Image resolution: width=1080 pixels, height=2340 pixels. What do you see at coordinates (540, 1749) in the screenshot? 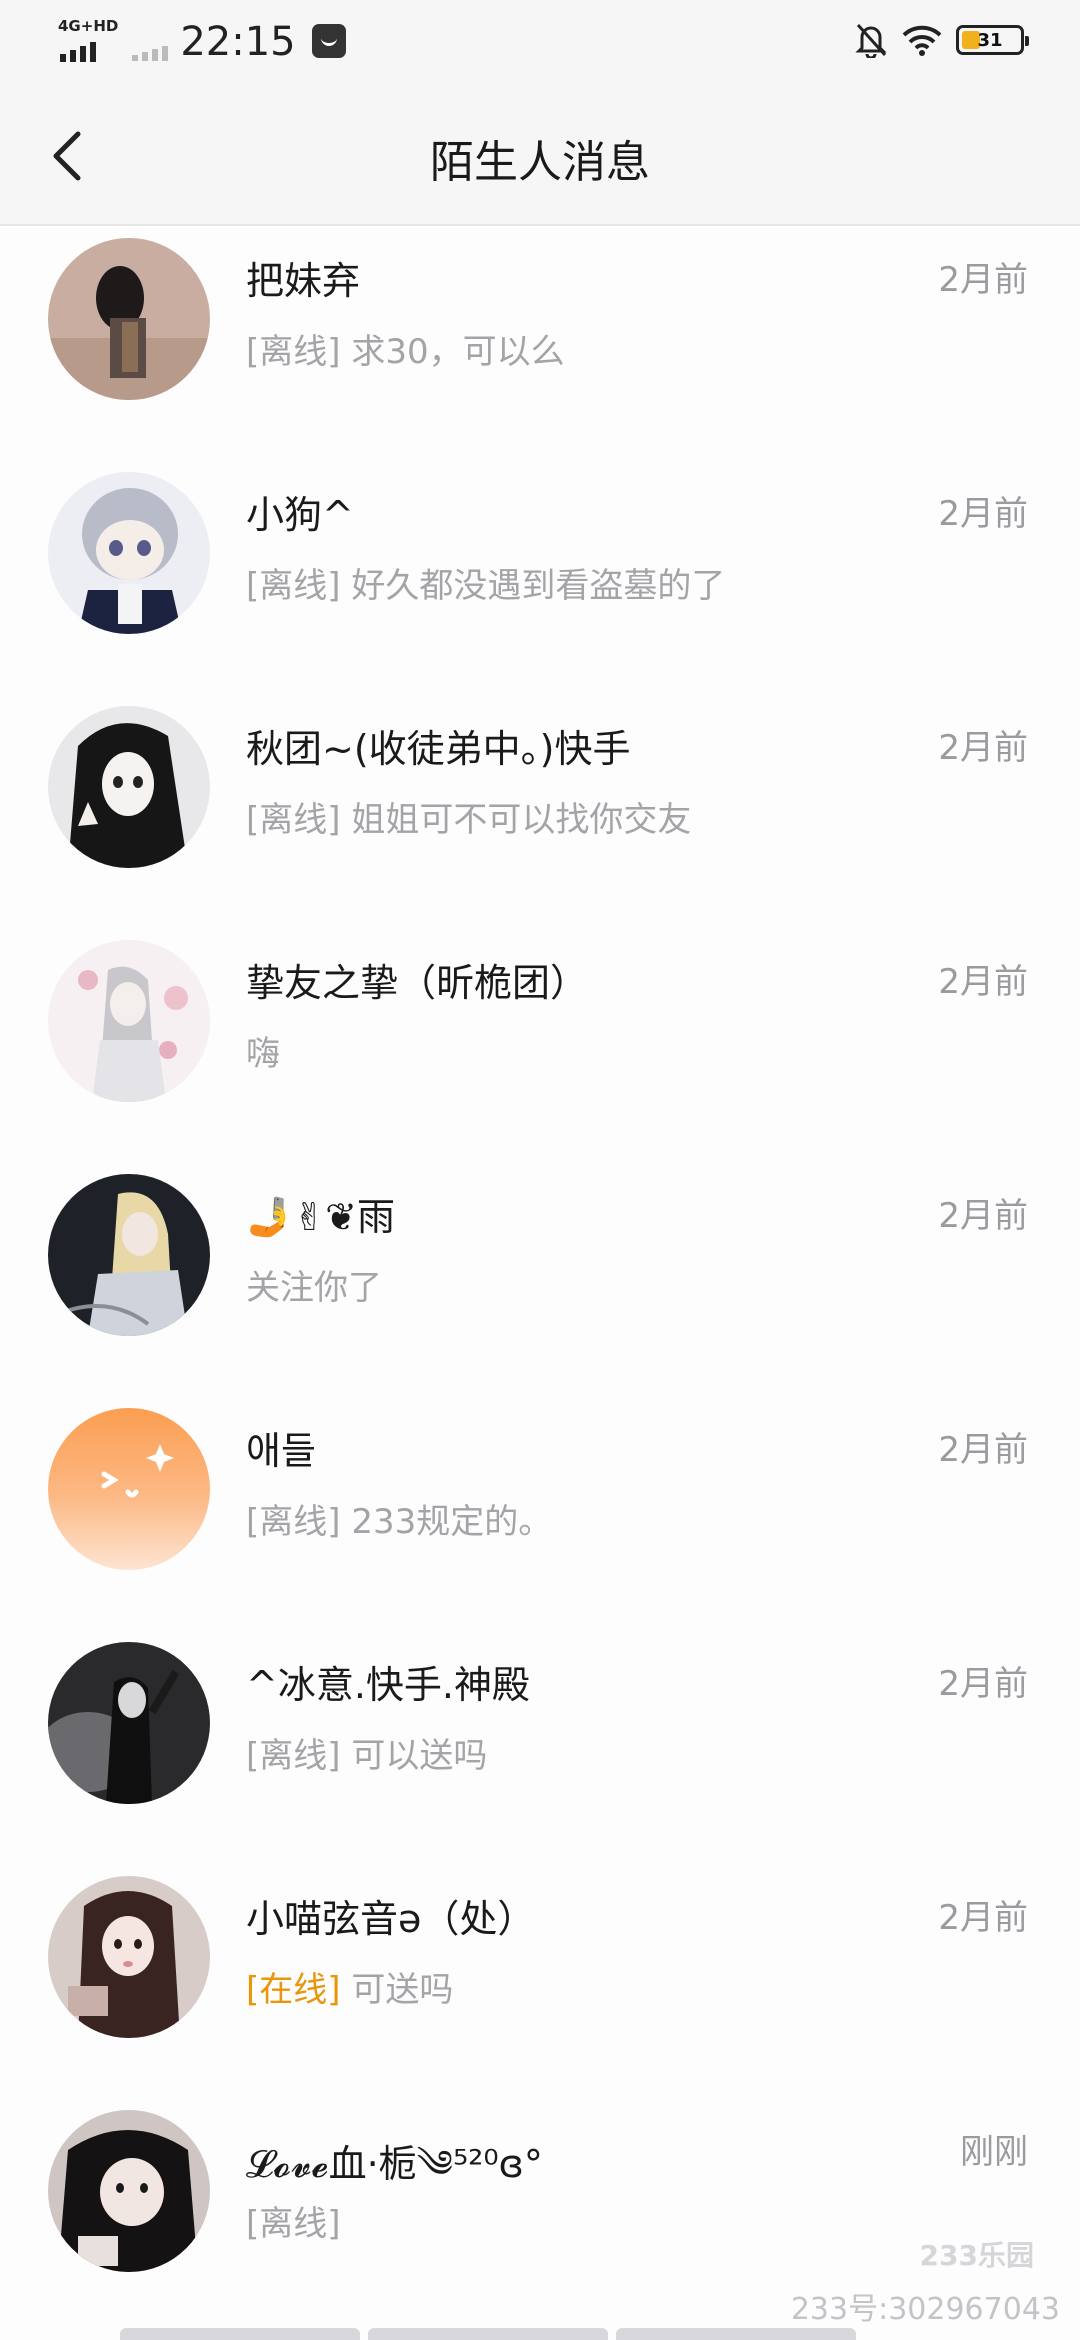
I see `conversation-row: ^冰意.快手.神殿 2月前 [离线] 可以送吗` at bounding box center [540, 1749].